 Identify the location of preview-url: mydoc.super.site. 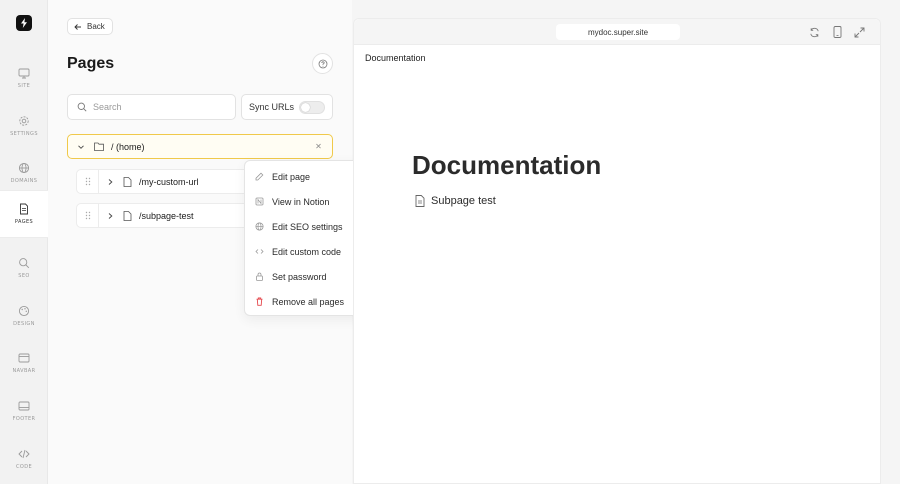
(618, 32).